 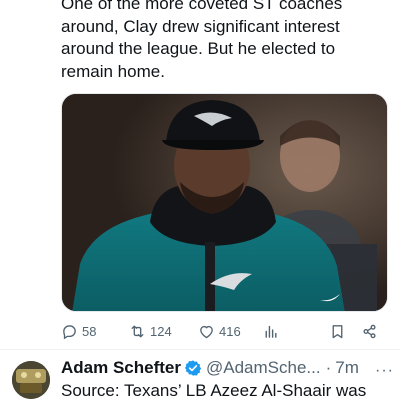 I want to click on share-icon, so click(x=369, y=331).